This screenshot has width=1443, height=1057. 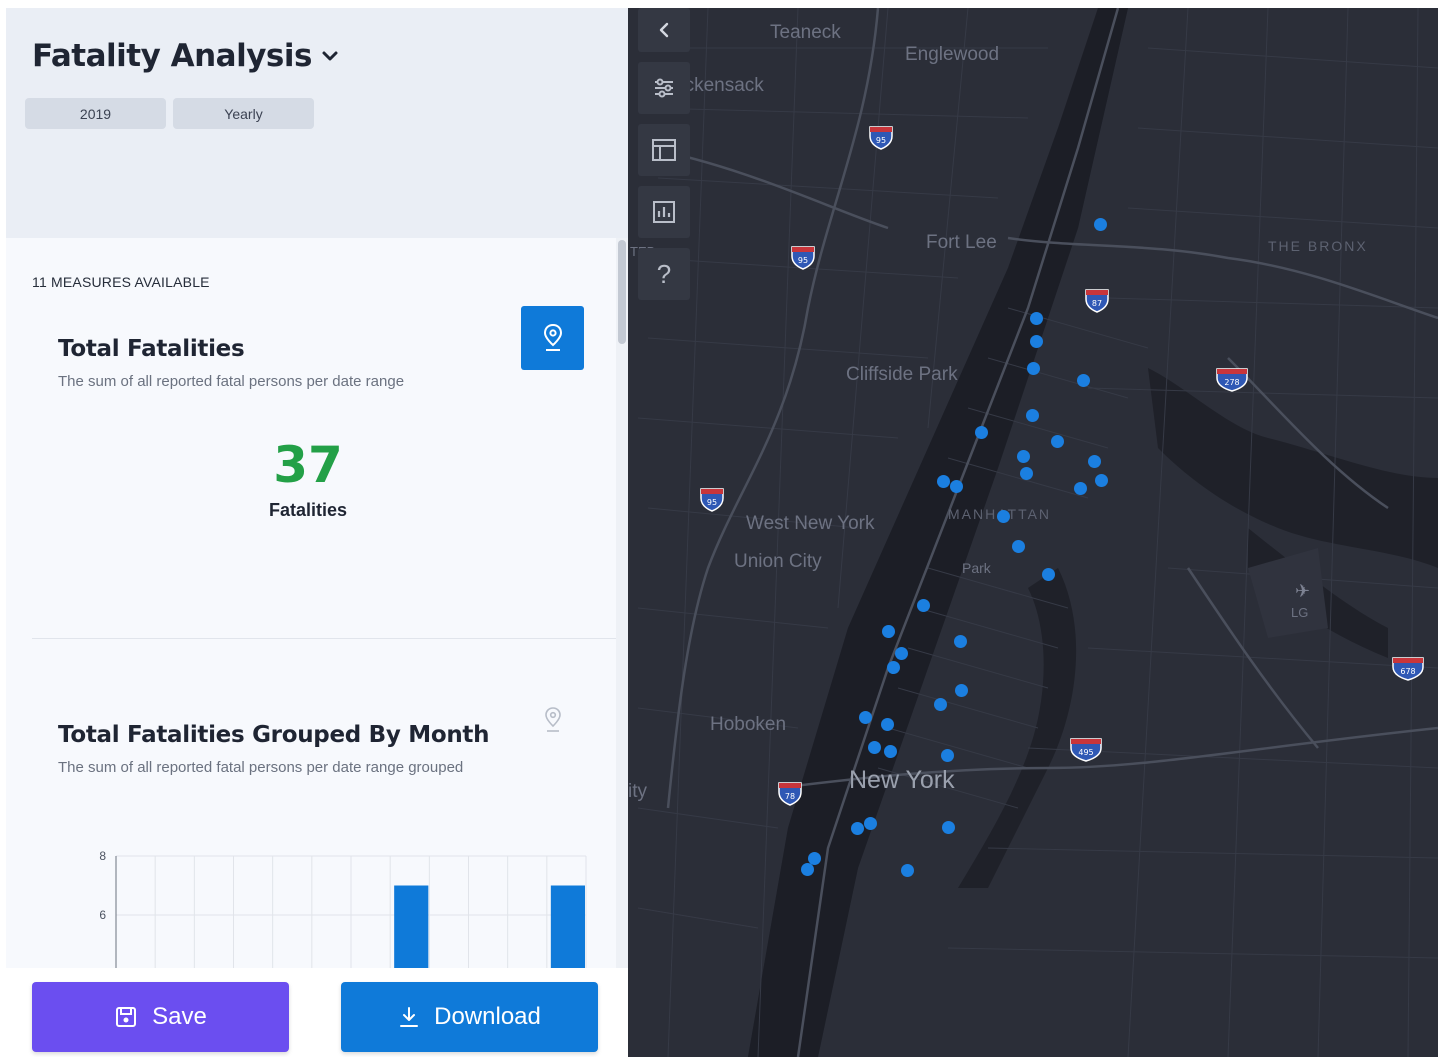 I want to click on y-tick-label: 6, so click(x=102, y=915).